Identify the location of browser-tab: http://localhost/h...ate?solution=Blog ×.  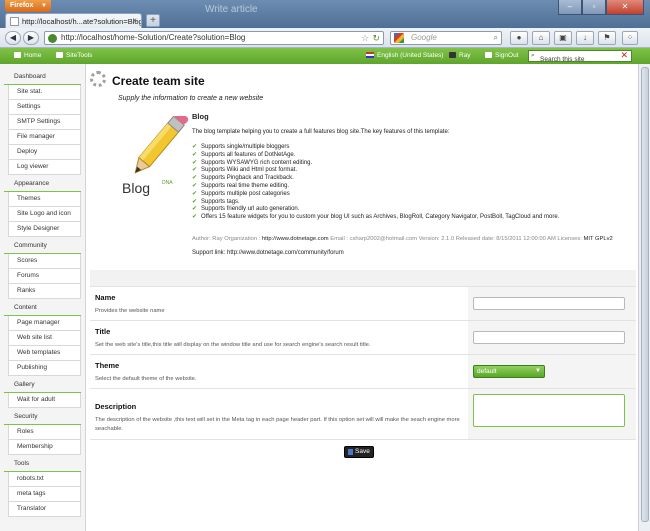
(73, 21).